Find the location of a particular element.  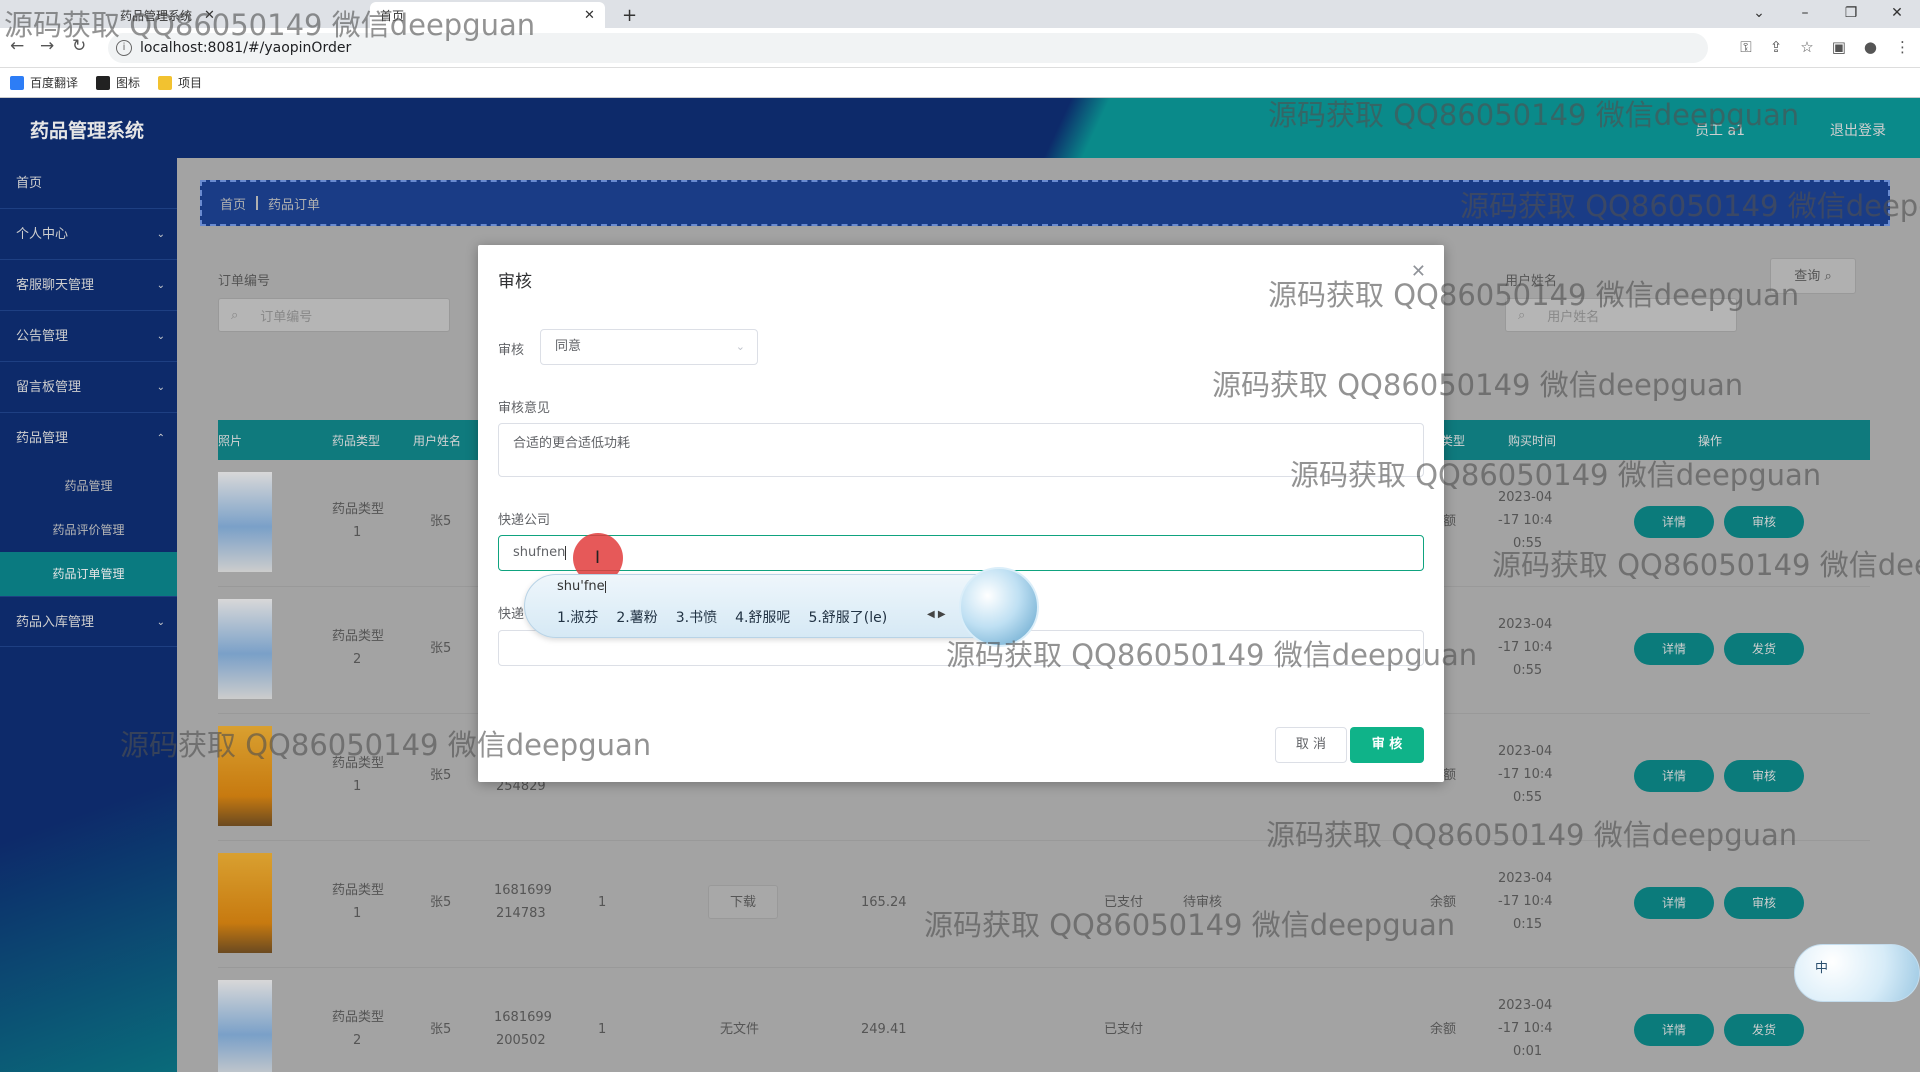

order-no-input: ⌕ 订单编号 is located at coordinates (334, 315).